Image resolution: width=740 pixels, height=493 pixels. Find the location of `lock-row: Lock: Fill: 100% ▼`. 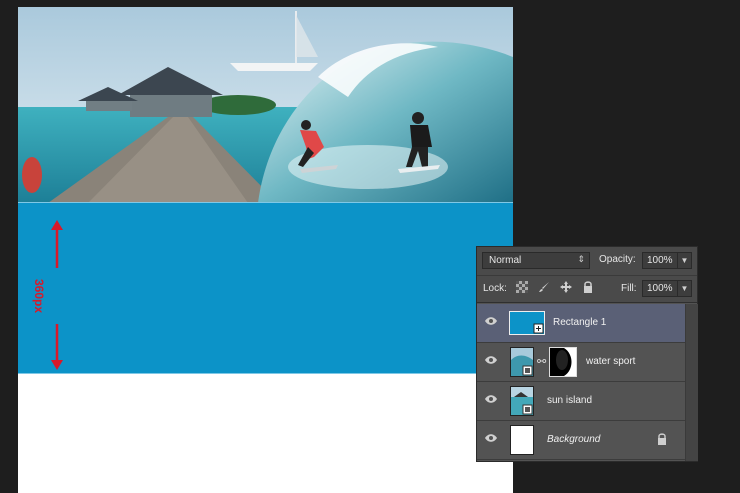

lock-row: Lock: Fill: 100% ▼ is located at coordinates (587, 289).